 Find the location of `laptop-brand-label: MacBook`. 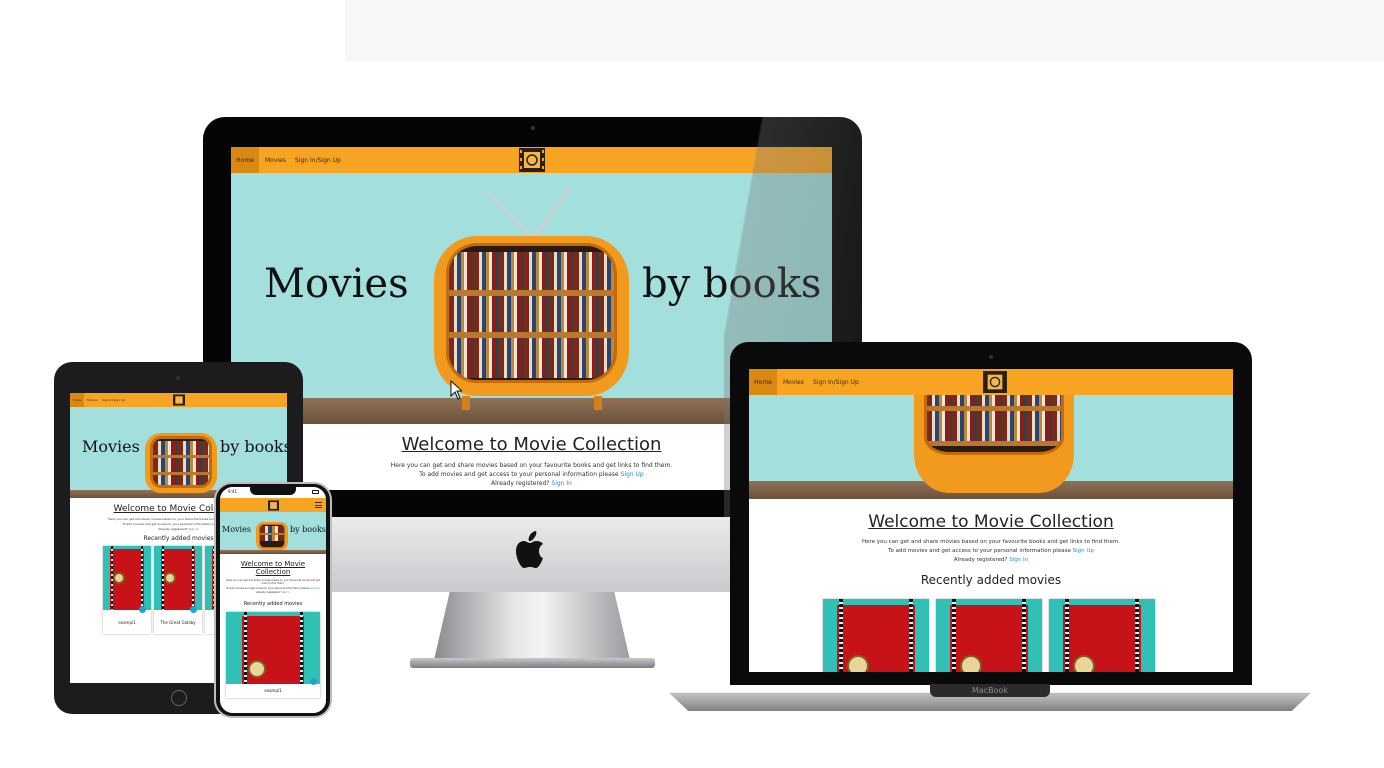

laptop-brand-label: MacBook is located at coordinates (990, 690).